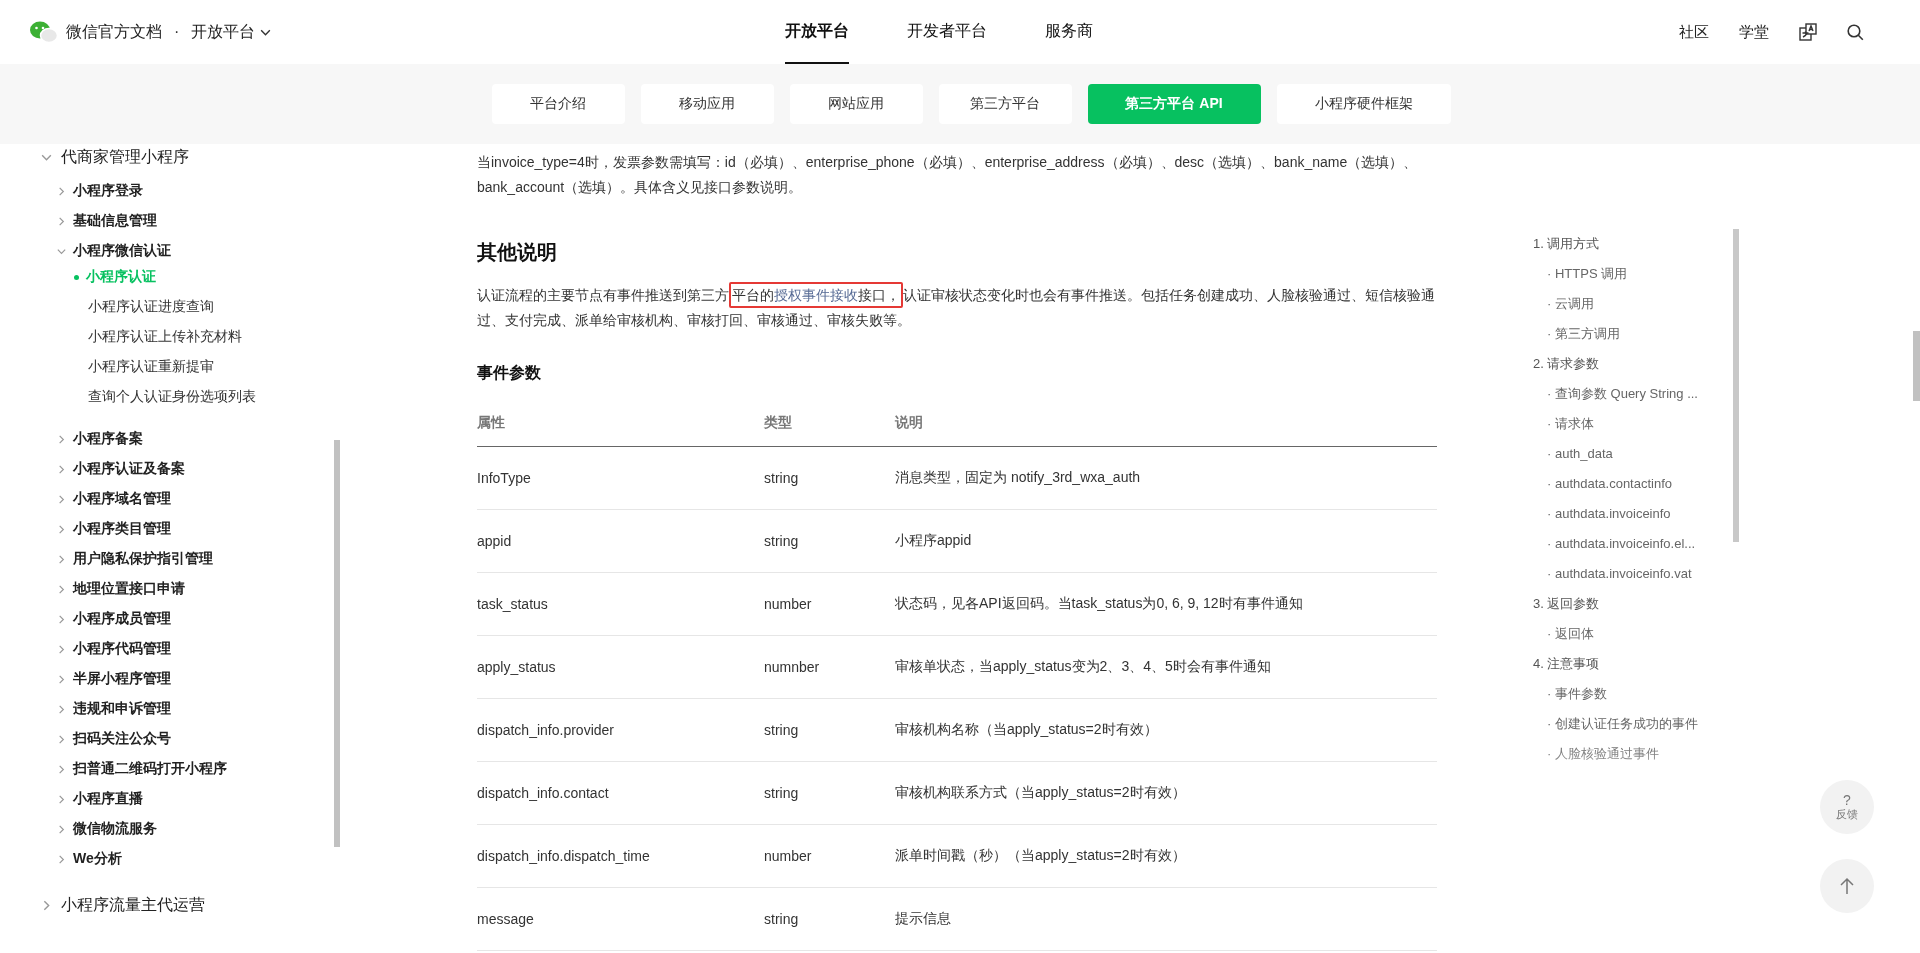 Image resolution: width=1920 pixels, height=953 pixels. Describe the element at coordinates (1099, 604) in the screenshot. I see `table-cell-text: 状态码，见各API返回码。当task_status为0, 6, 9, 12时有事件通知` at that location.